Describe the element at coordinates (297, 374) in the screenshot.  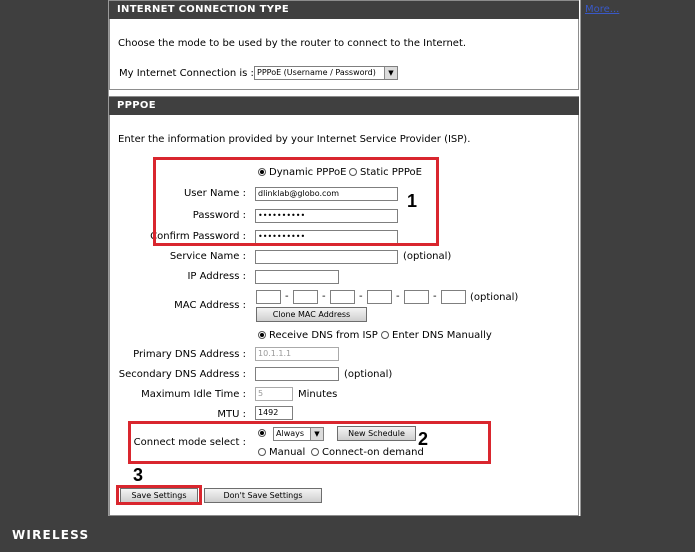
I see `secondary-dns-input` at that location.